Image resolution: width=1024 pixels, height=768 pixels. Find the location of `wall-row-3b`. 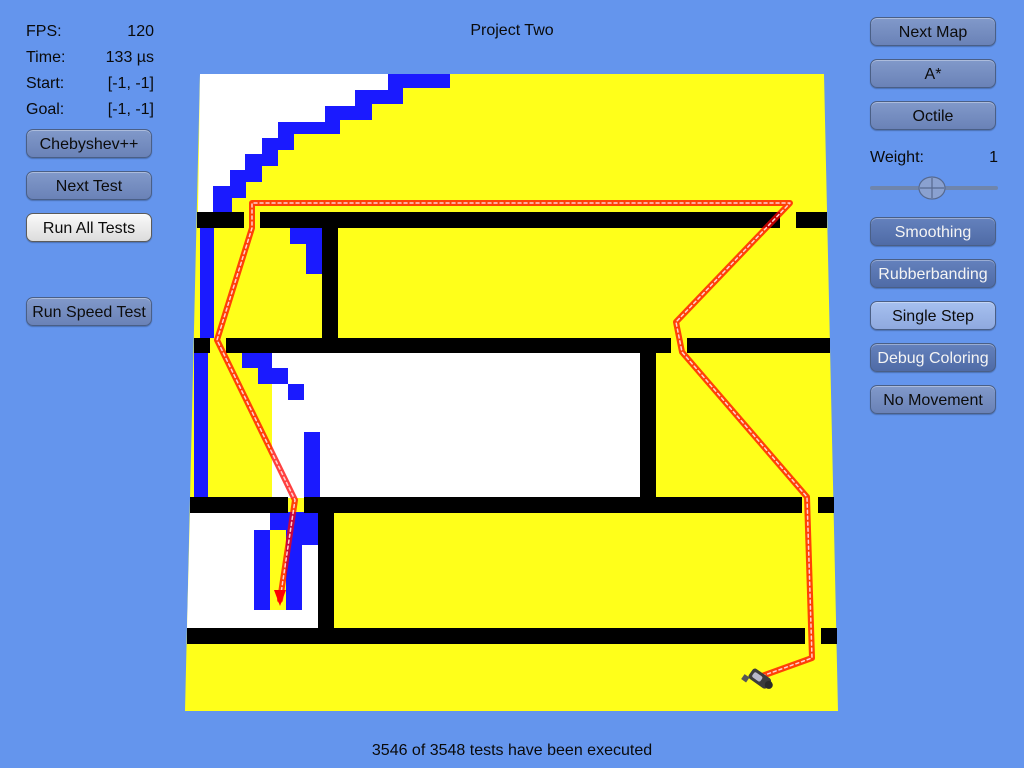

wall-row-3b is located at coordinates (553, 505).